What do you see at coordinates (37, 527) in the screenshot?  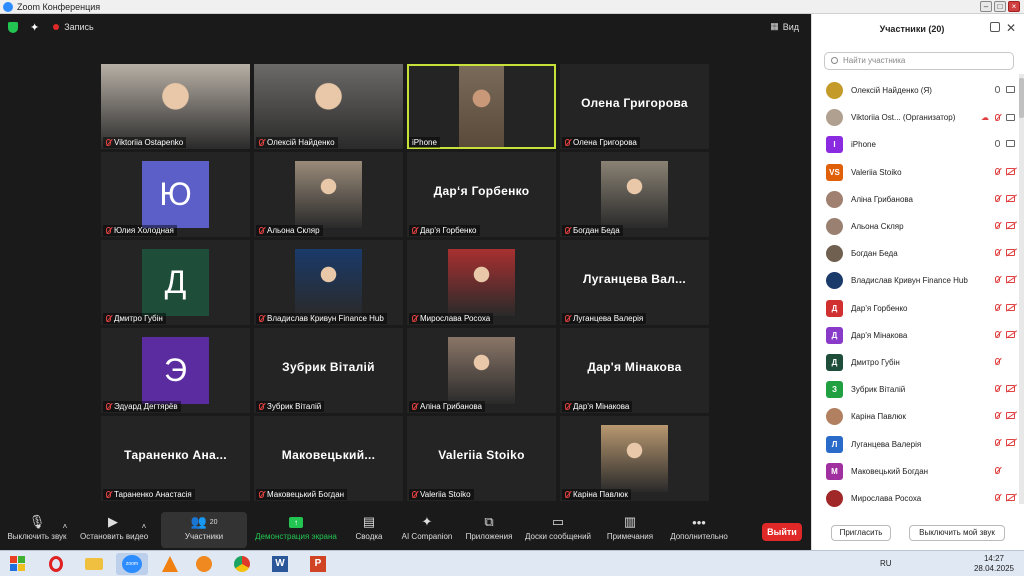 I see `mute-button: 🎙 Выключить звук` at bounding box center [37, 527].